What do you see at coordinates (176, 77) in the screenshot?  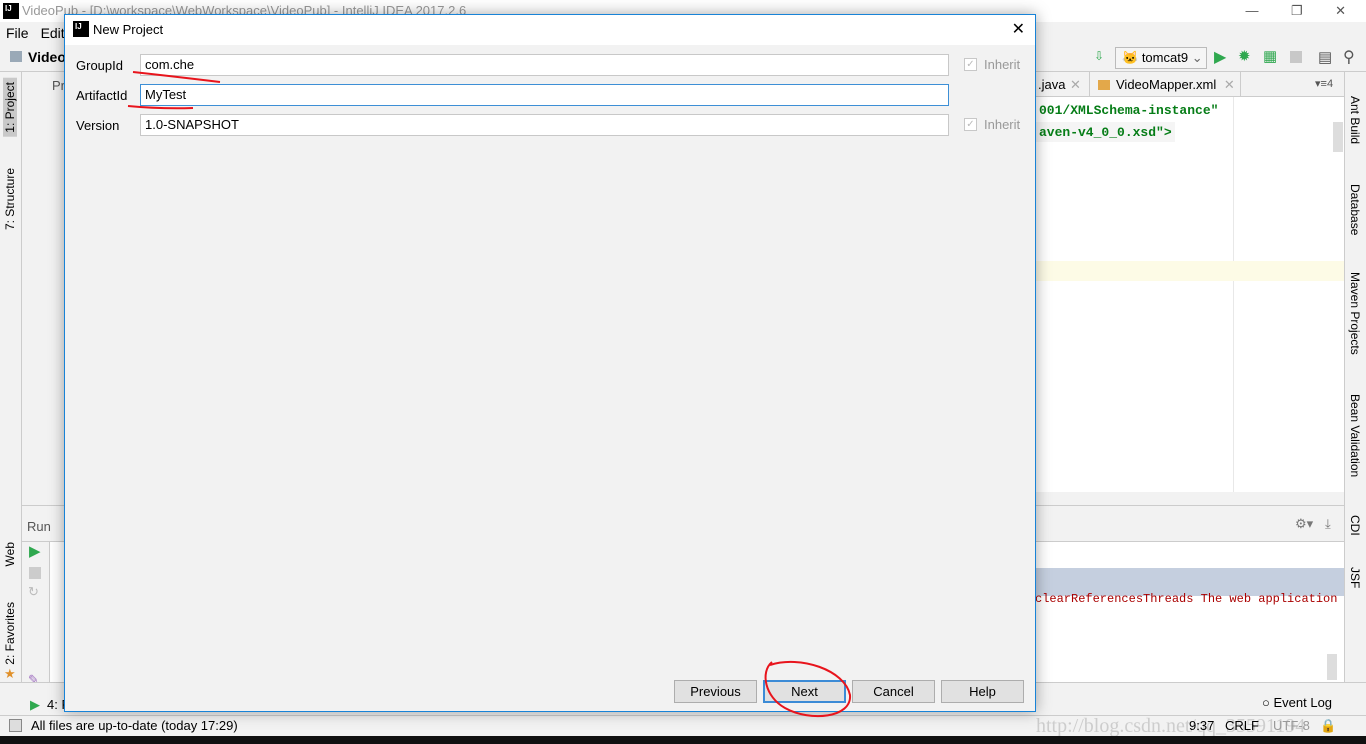 I see `annotation-underline-groupid` at bounding box center [176, 77].